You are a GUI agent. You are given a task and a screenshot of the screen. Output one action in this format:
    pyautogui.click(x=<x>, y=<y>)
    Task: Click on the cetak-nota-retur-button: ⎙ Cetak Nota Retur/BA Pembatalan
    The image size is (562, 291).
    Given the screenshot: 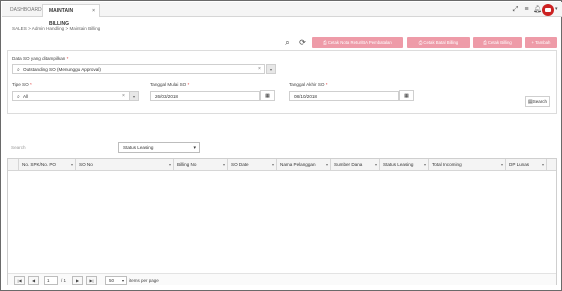 What is the action you would take?
    pyautogui.click(x=357, y=42)
    